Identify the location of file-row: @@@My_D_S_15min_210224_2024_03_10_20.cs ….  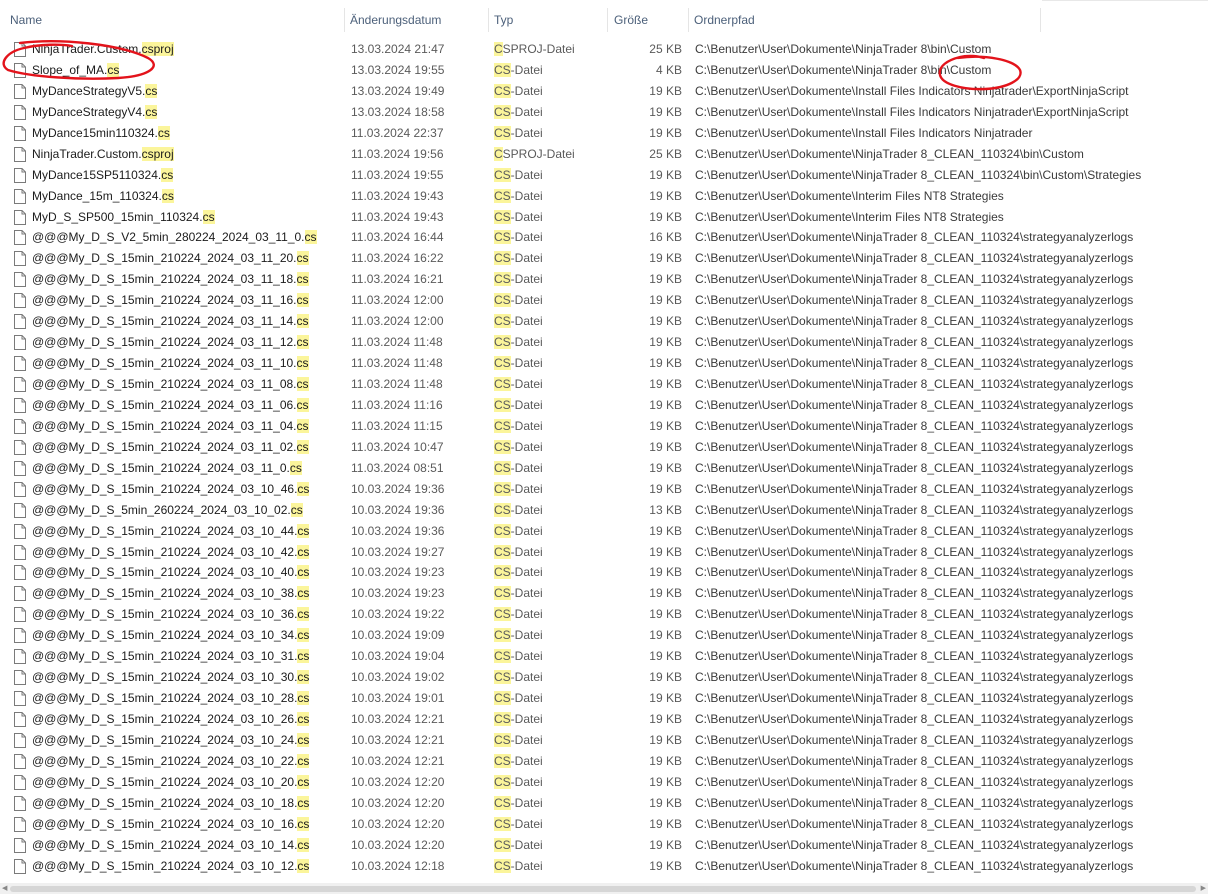
(604, 782).